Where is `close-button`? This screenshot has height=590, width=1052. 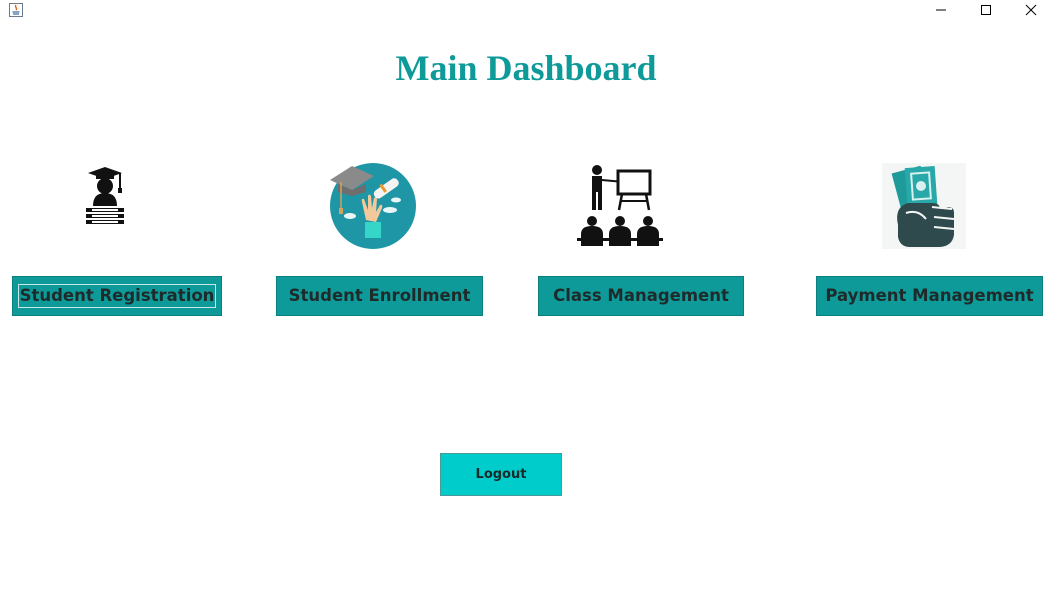
close-button is located at coordinates (1030, 10).